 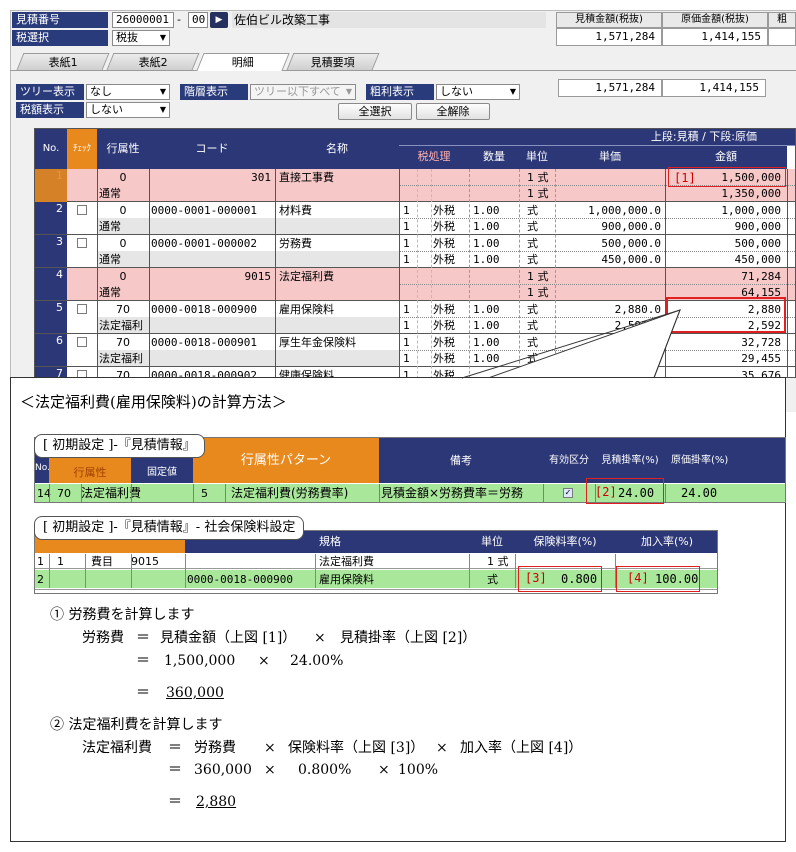 I want to click on p2-r1-b: 費目, so click(x=102, y=561).